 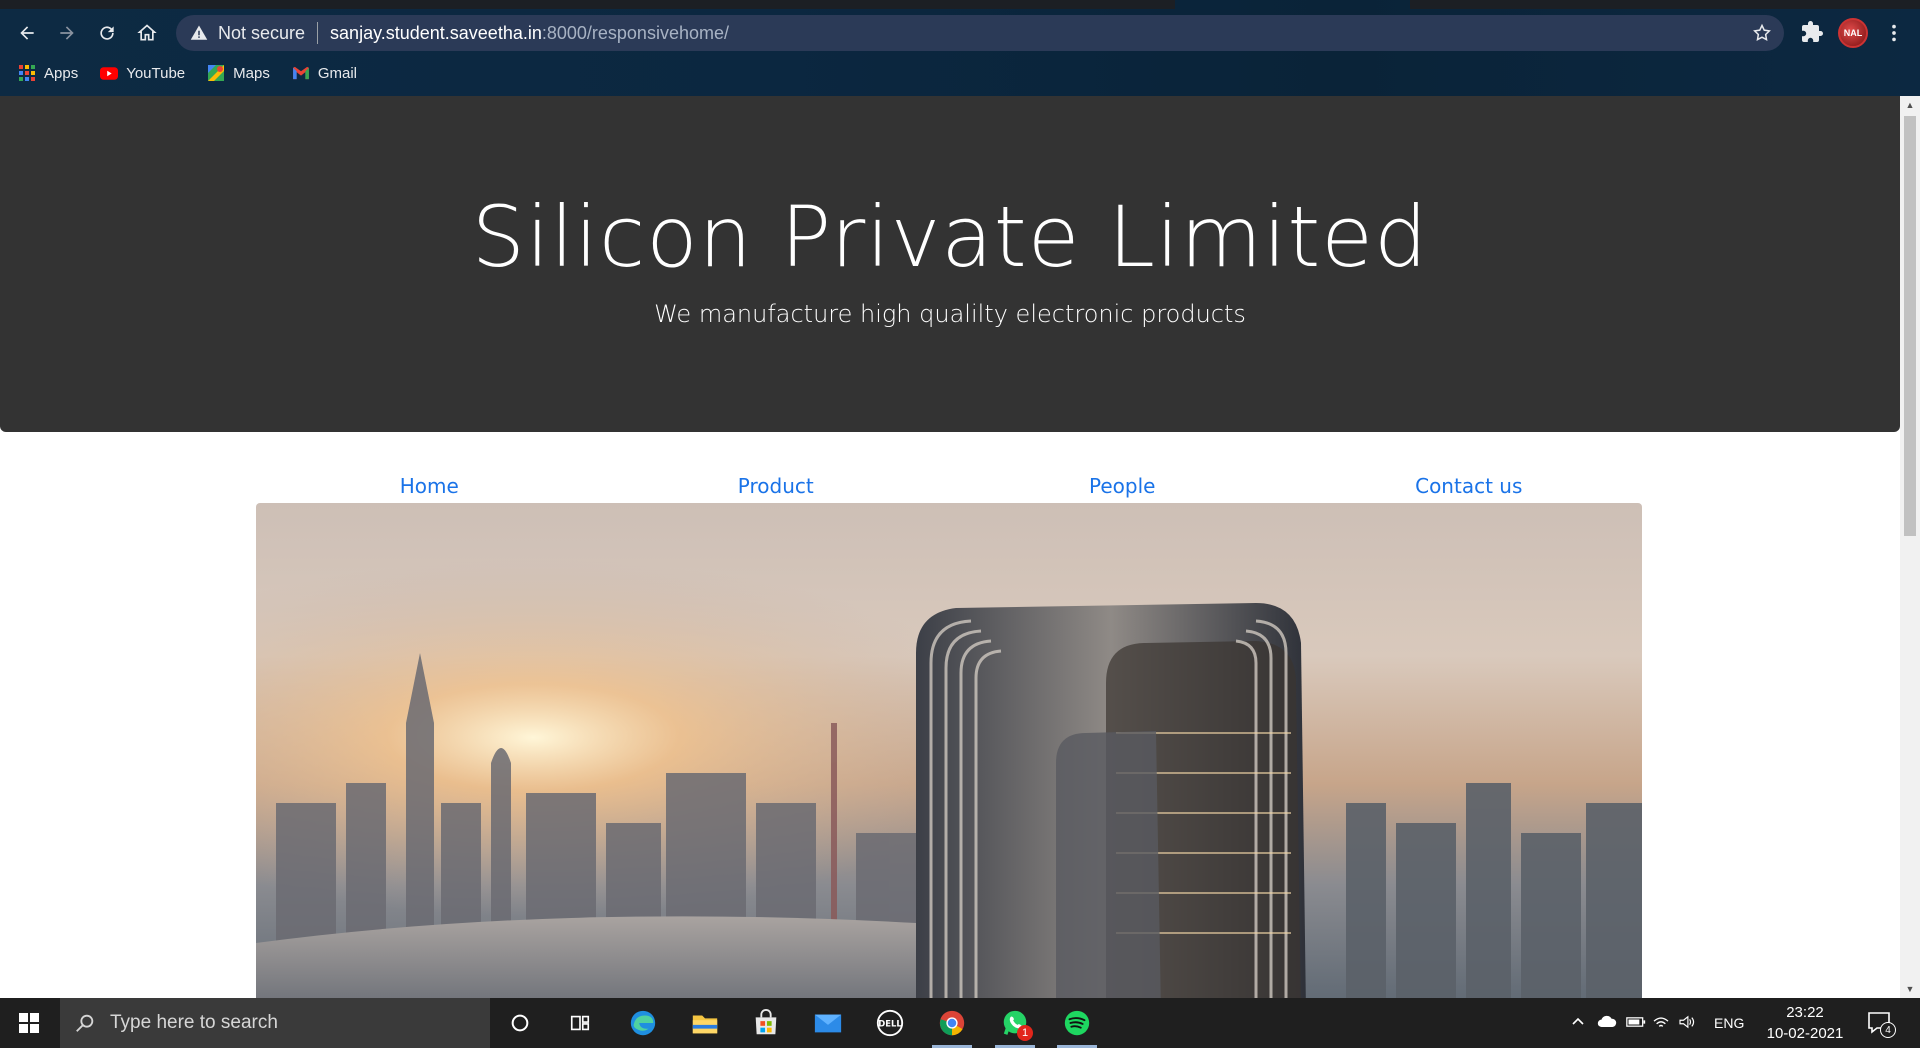 What do you see at coordinates (1025, 1033) in the screenshot?
I see `whatsapp-unread-badge: 1` at bounding box center [1025, 1033].